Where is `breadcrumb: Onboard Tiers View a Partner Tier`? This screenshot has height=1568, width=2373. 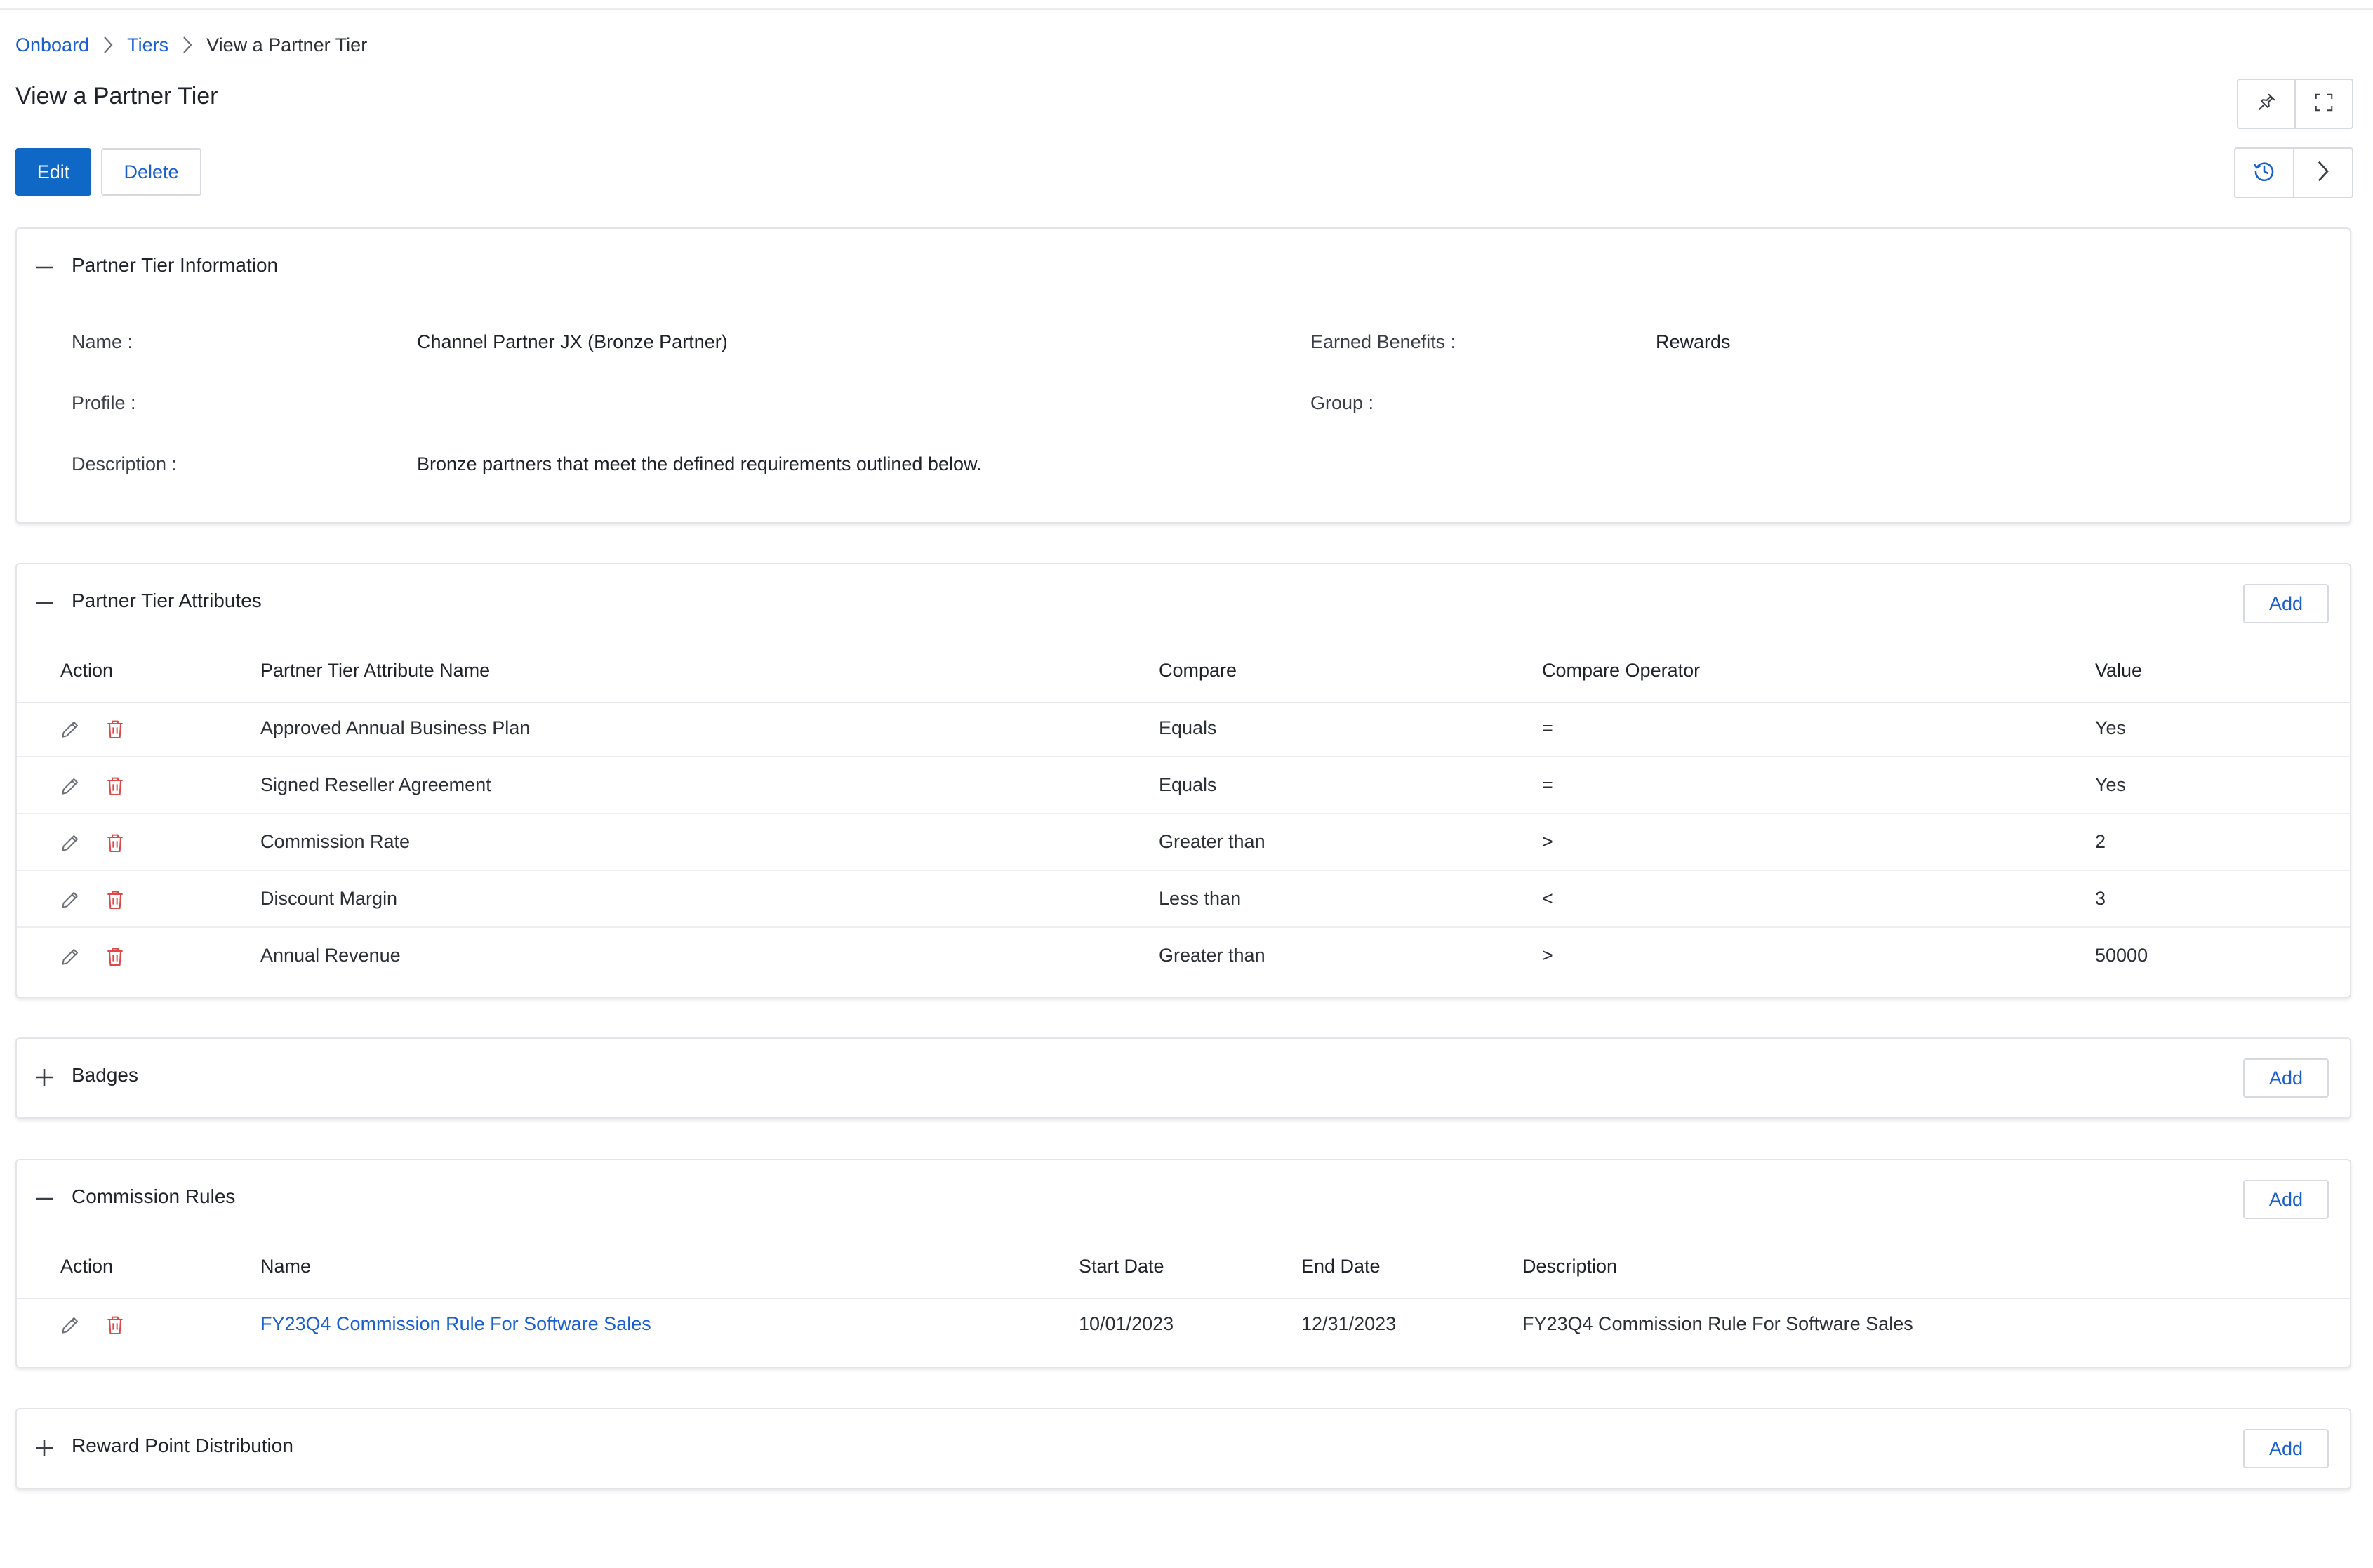 breadcrumb: Onboard Tiers View a Partner Tier is located at coordinates (191, 45).